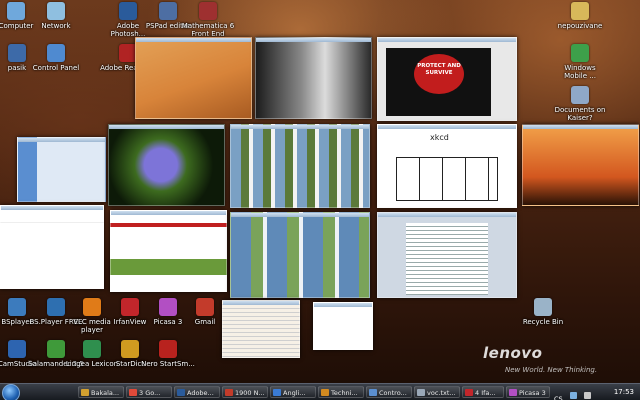 The image size is (640, 400). I want to click on network-glyph, so click(56, 11).